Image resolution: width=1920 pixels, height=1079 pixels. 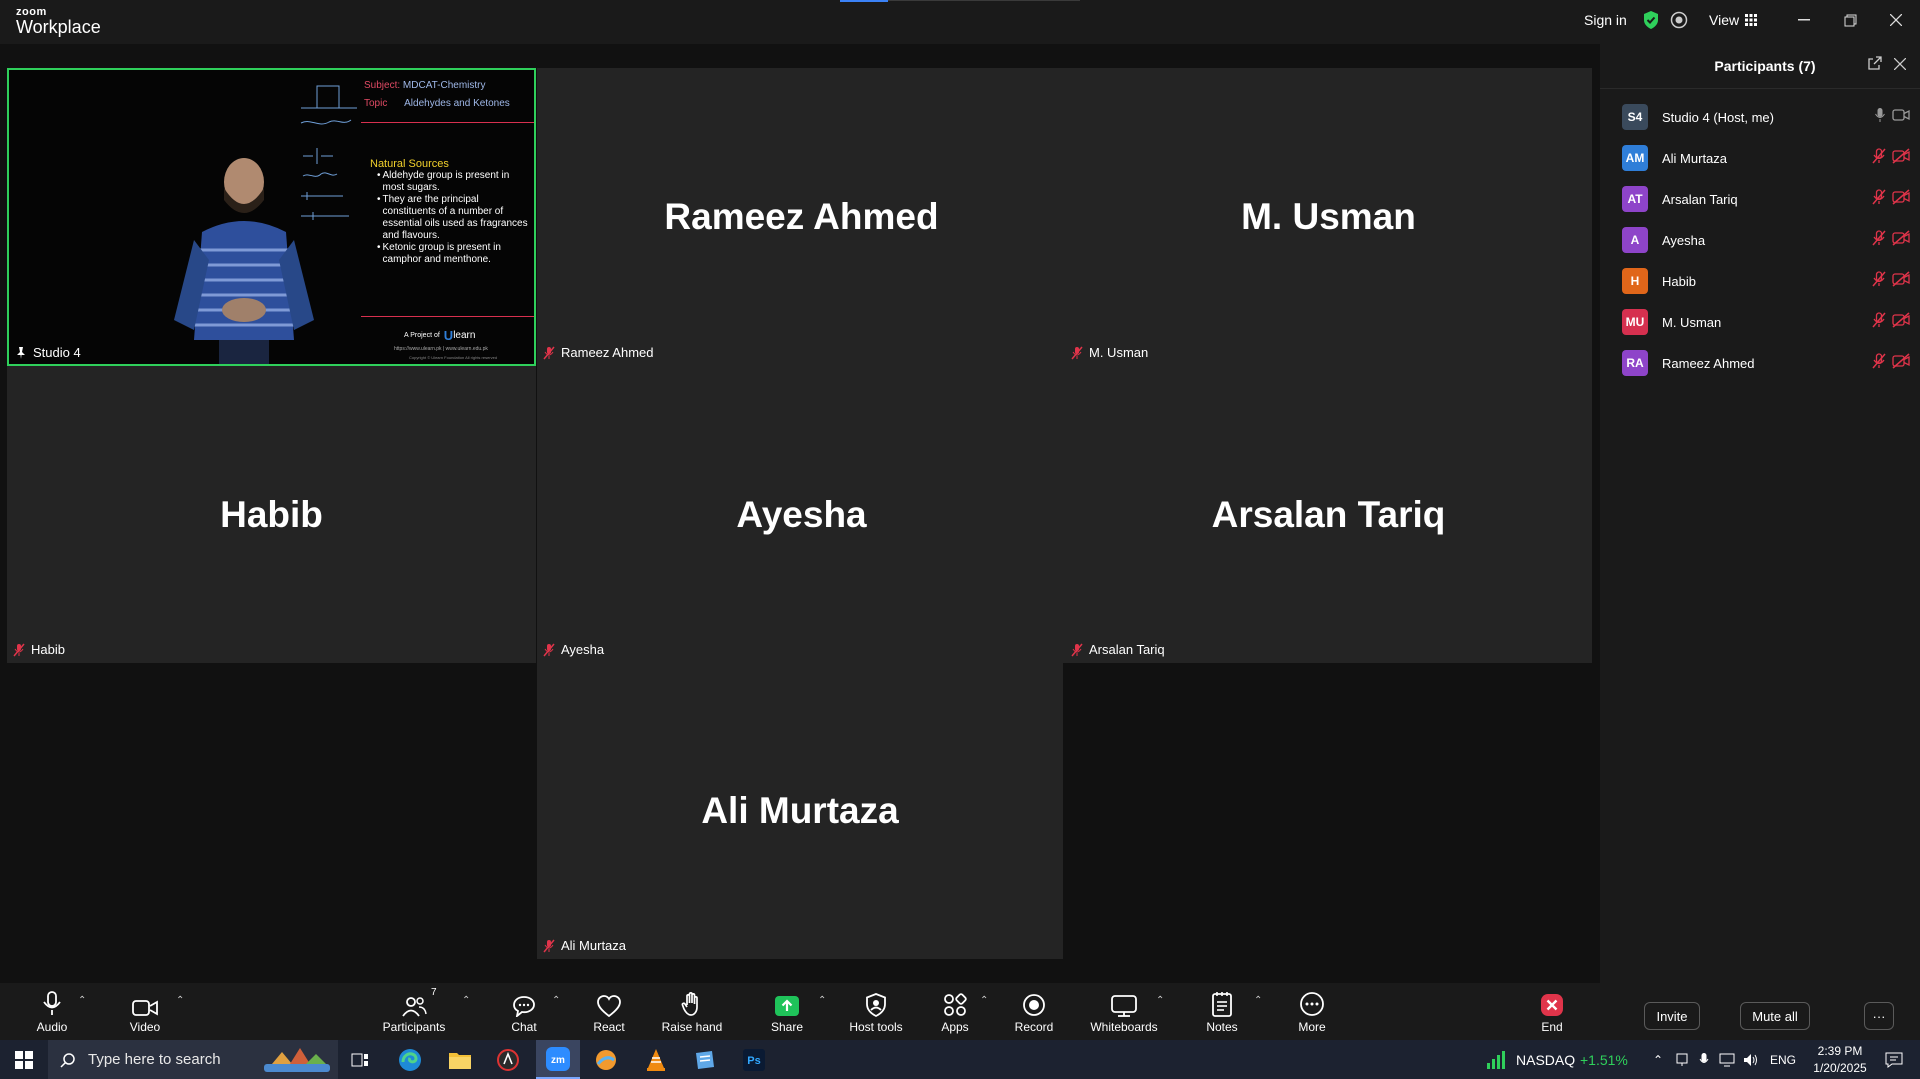 I want to click on notes-button: Notes, so click(x=1222, y=1011).